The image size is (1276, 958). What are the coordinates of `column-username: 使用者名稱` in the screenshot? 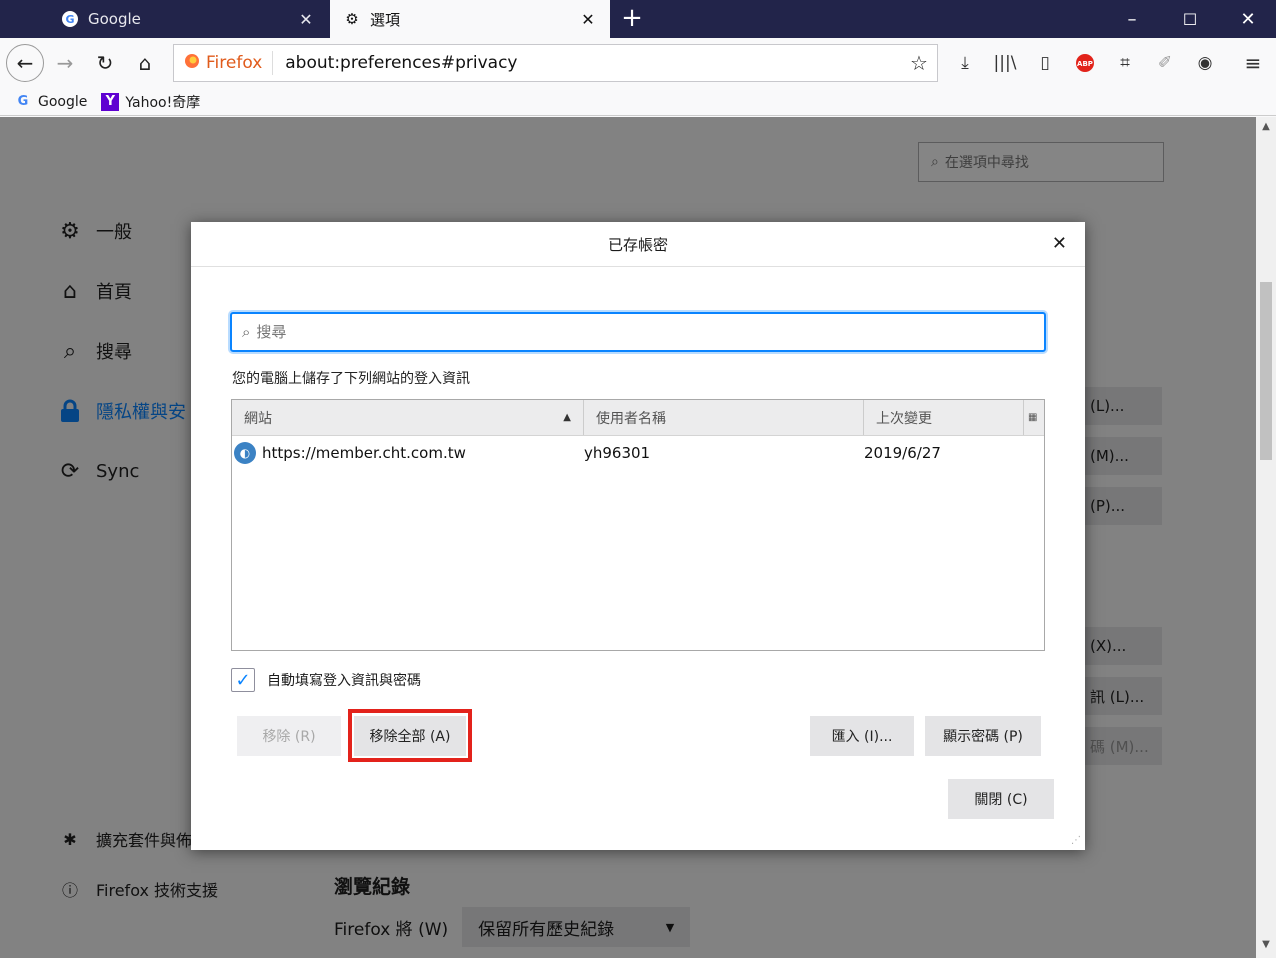 It's located at (724, 417).